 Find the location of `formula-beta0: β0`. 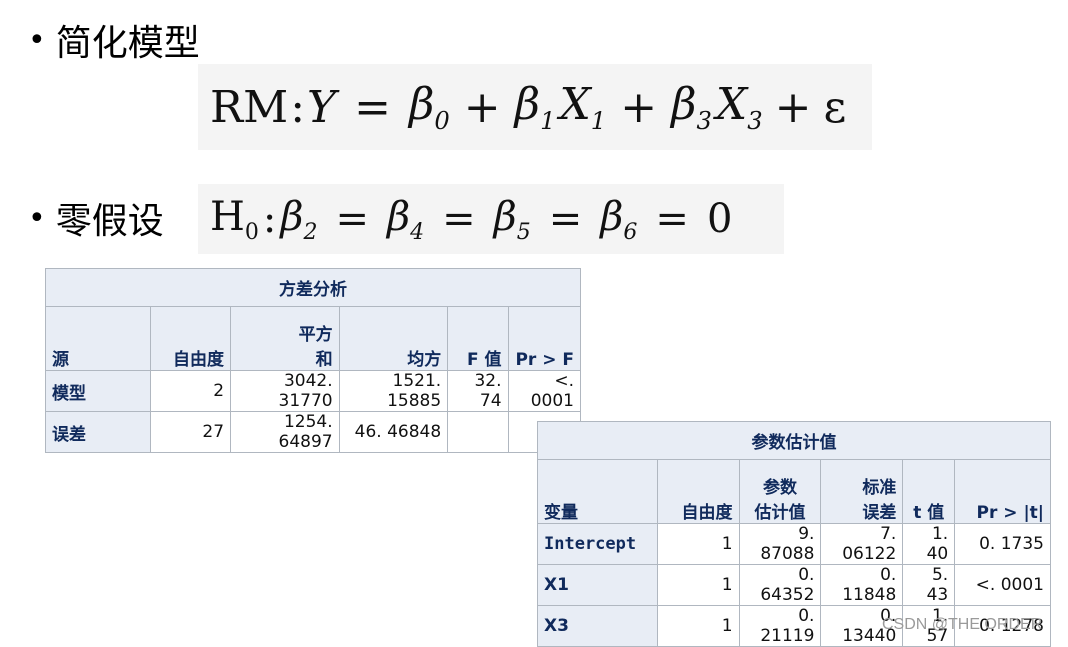

formula-beta0: β0 is located at coordinates (429, 107).